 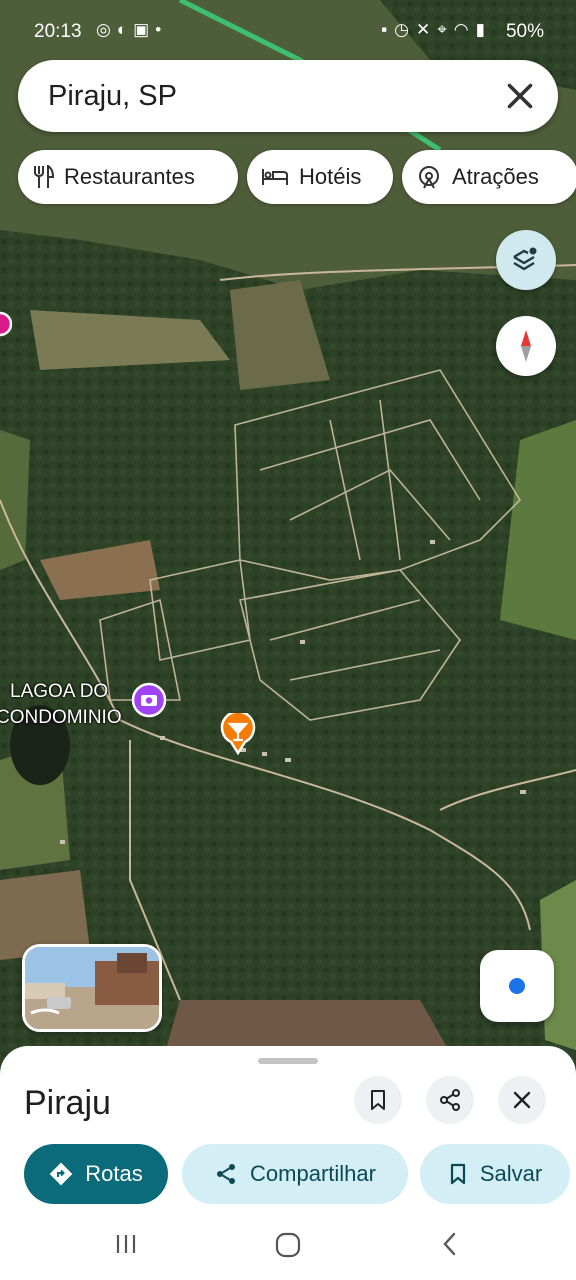 I want to click on home-icon, so click(x=288, y=1245).